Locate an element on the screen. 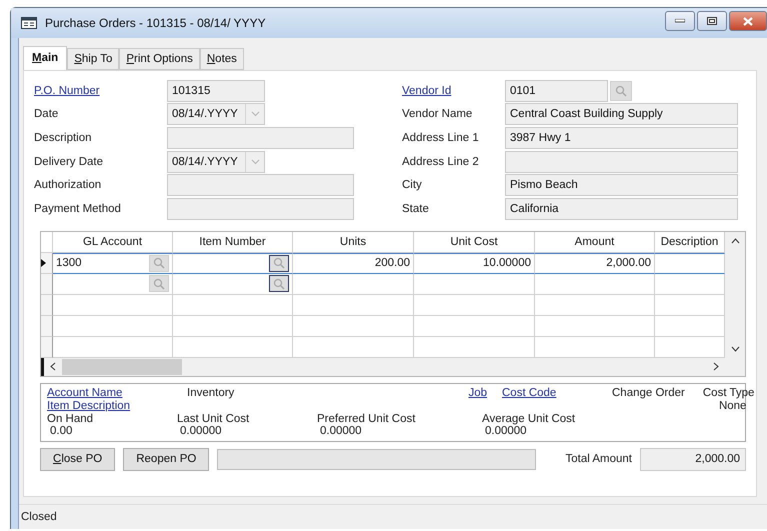 The height and width of the screenshot is (531, 767). cost-type-label: Cost Type is located at coordinates (728, 392).